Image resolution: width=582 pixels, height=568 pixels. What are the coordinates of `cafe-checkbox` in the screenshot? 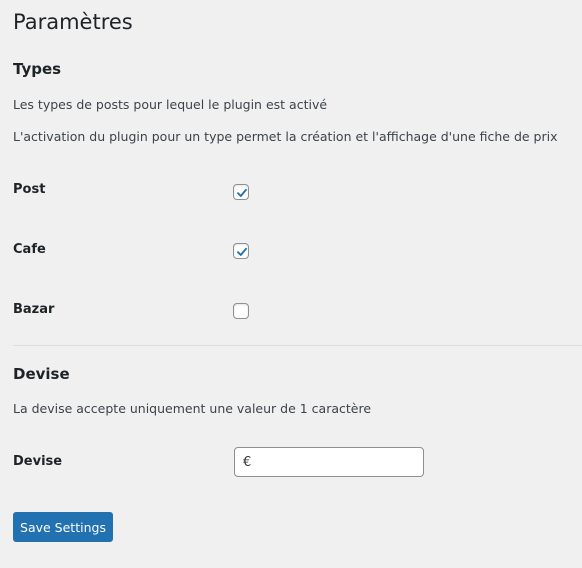 It's located at (241, 251).